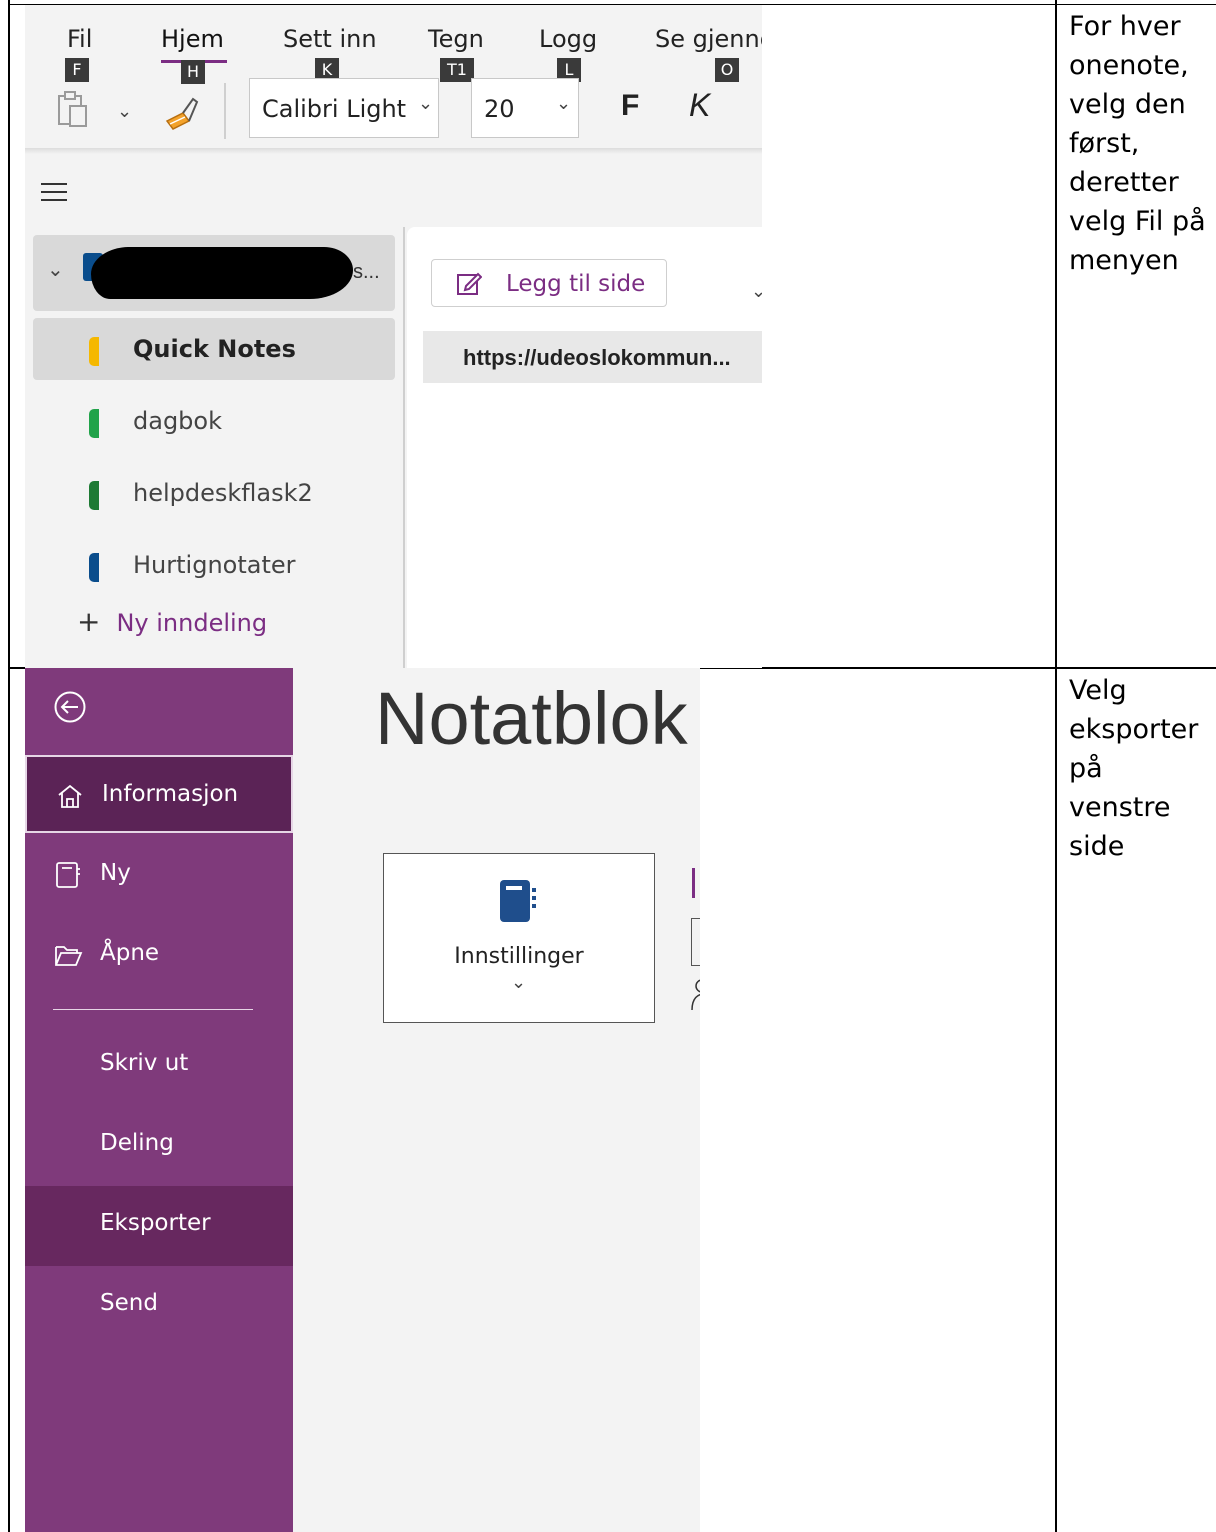 This screenshot has height=1532, width=1216. I want to click on new-section-label: Ny inndeling, so click(192, 623).